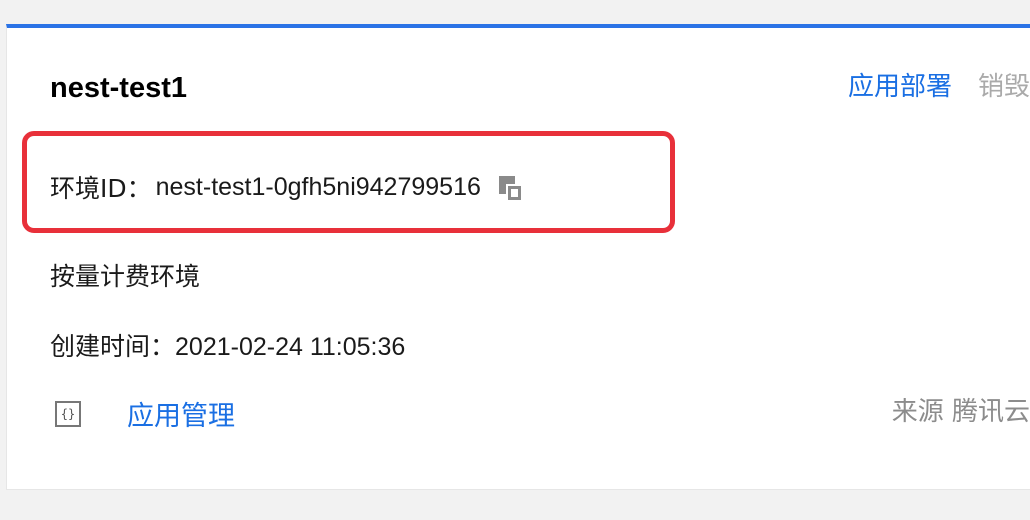 Image resolution: width=1030 pixels, height=520 pixels. Describe the element at coordinates (181, 413) in the screenshot. I see `app-management-link: 应用管理` at that location.